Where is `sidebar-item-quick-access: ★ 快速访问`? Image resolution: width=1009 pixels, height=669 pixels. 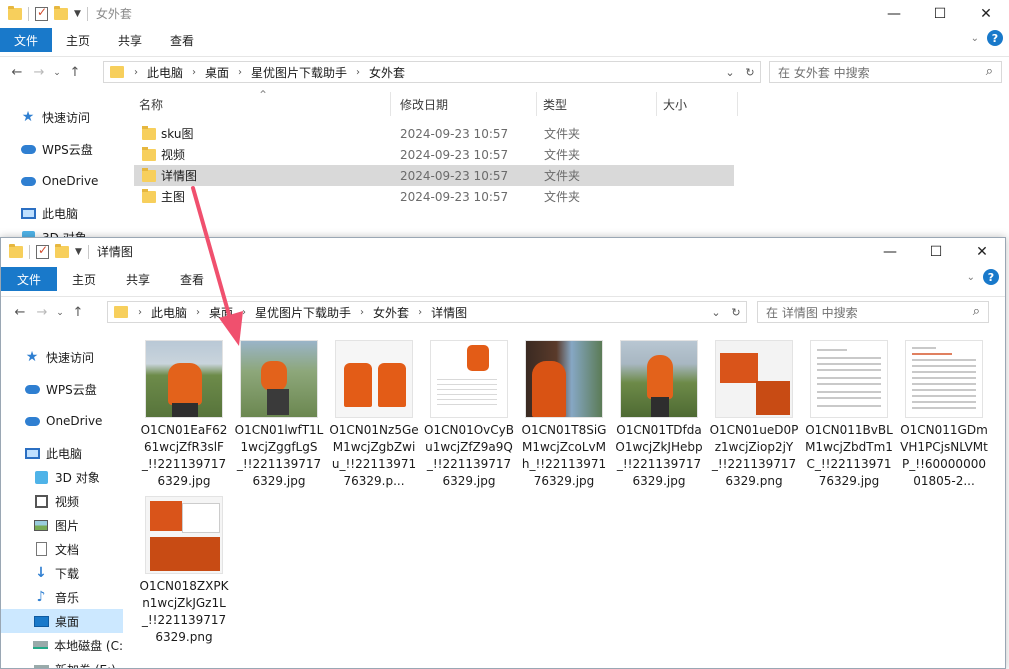 sidebar-item-quick-access: ★ 快速访问 is located at coordinates (62, 357).